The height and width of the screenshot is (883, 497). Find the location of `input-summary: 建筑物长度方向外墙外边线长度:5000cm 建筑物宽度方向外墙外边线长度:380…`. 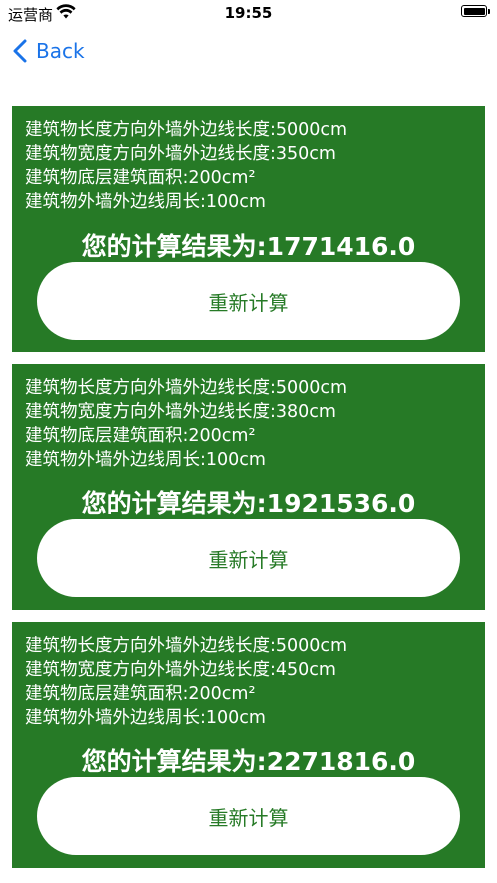

input-summary: 建筑物长度方向外墙外边线长度:5000cm 建筑物宽度方向外墙外边线长度:380… is located at coordinates (186, 424).